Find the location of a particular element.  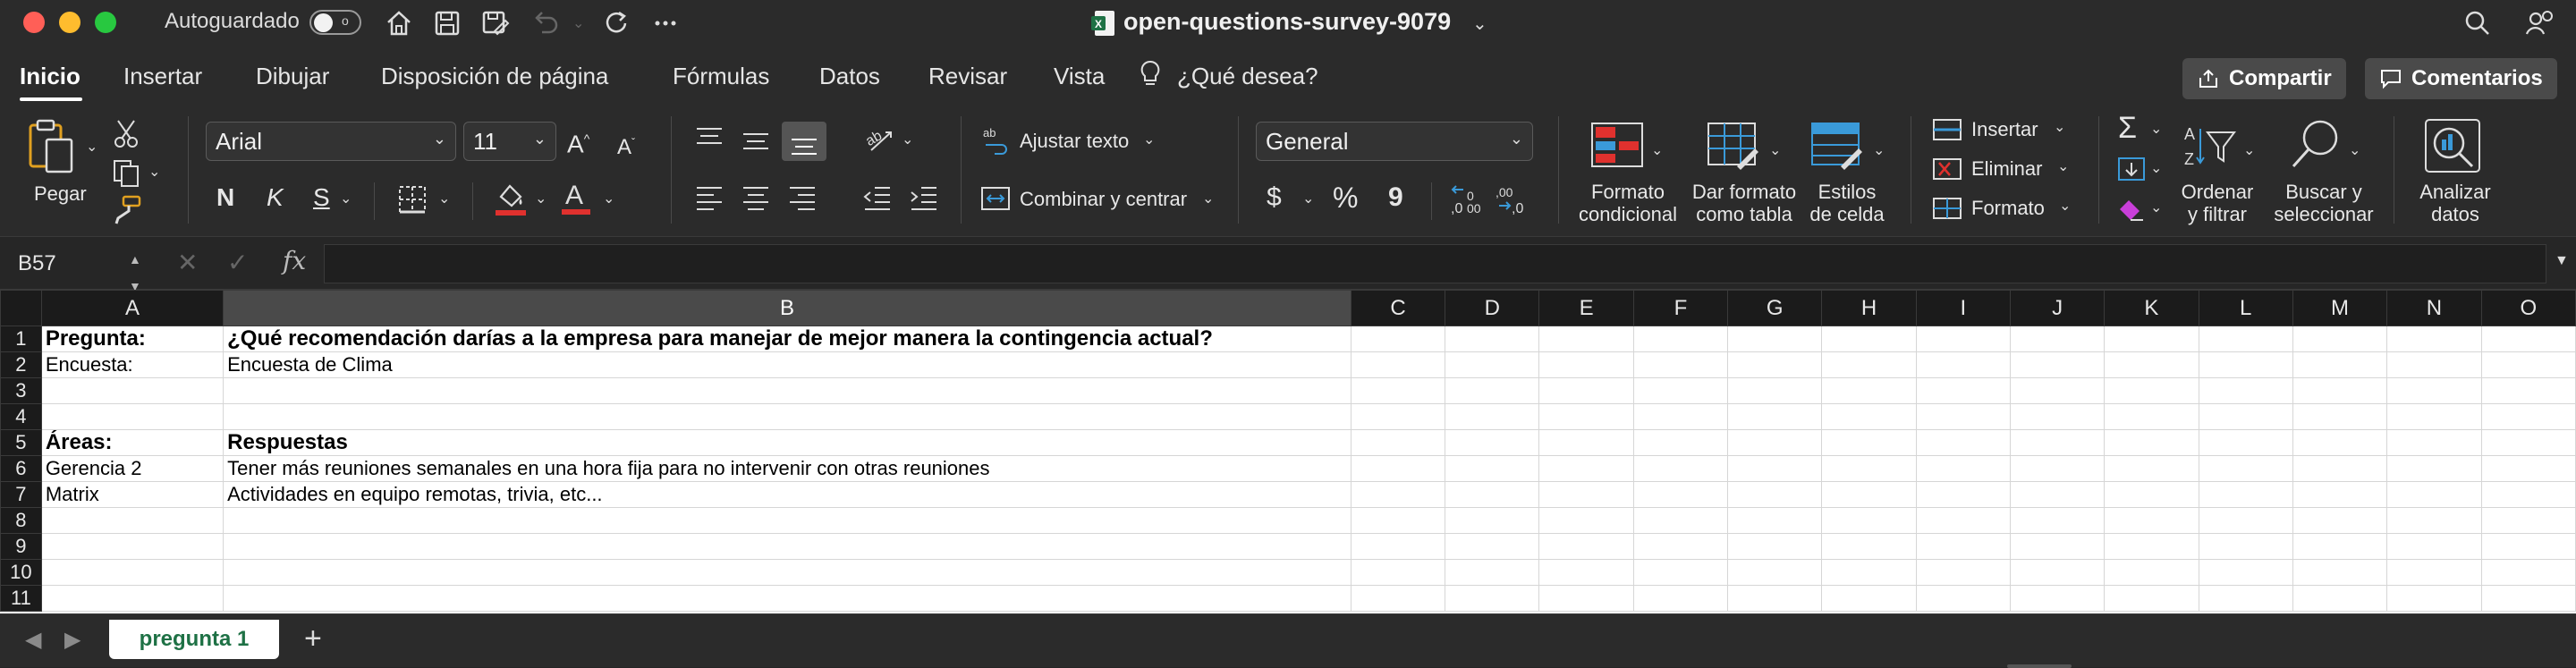

clear-icon is located at coordinates (2131, 211).